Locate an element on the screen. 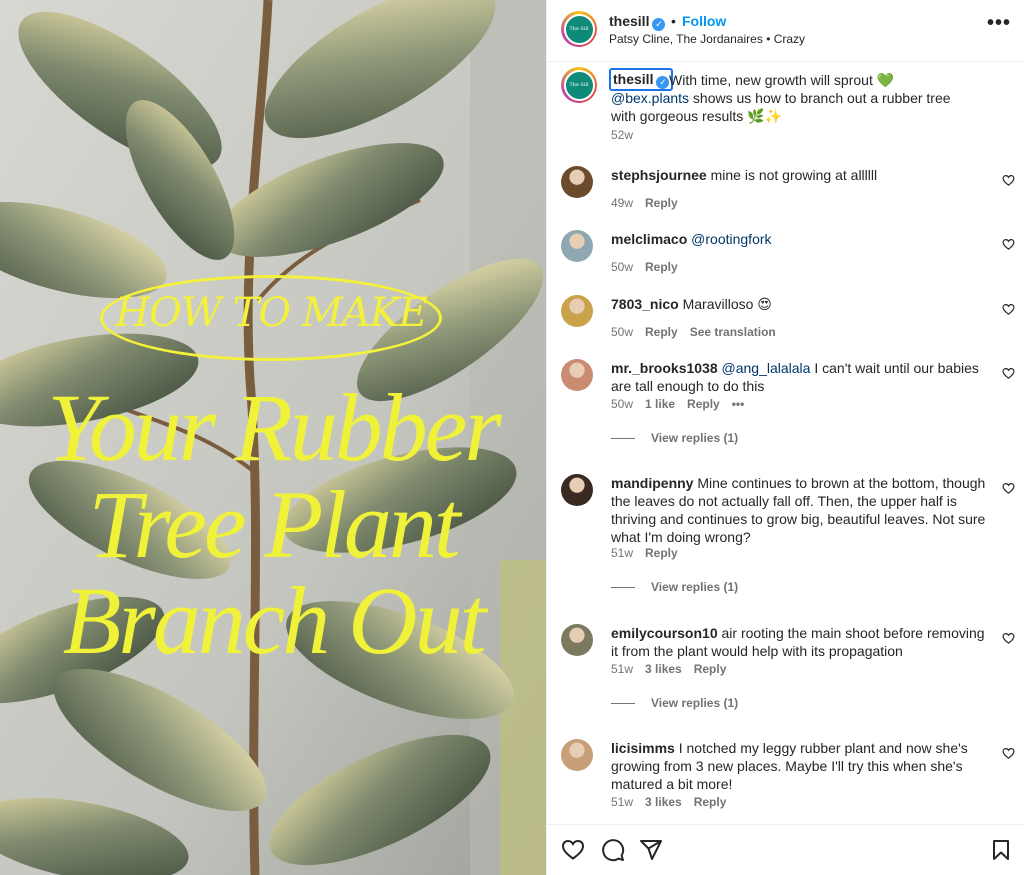 The image size is (1024, 875). caption-avatar: The Sill is located at coordinates (579, 85).